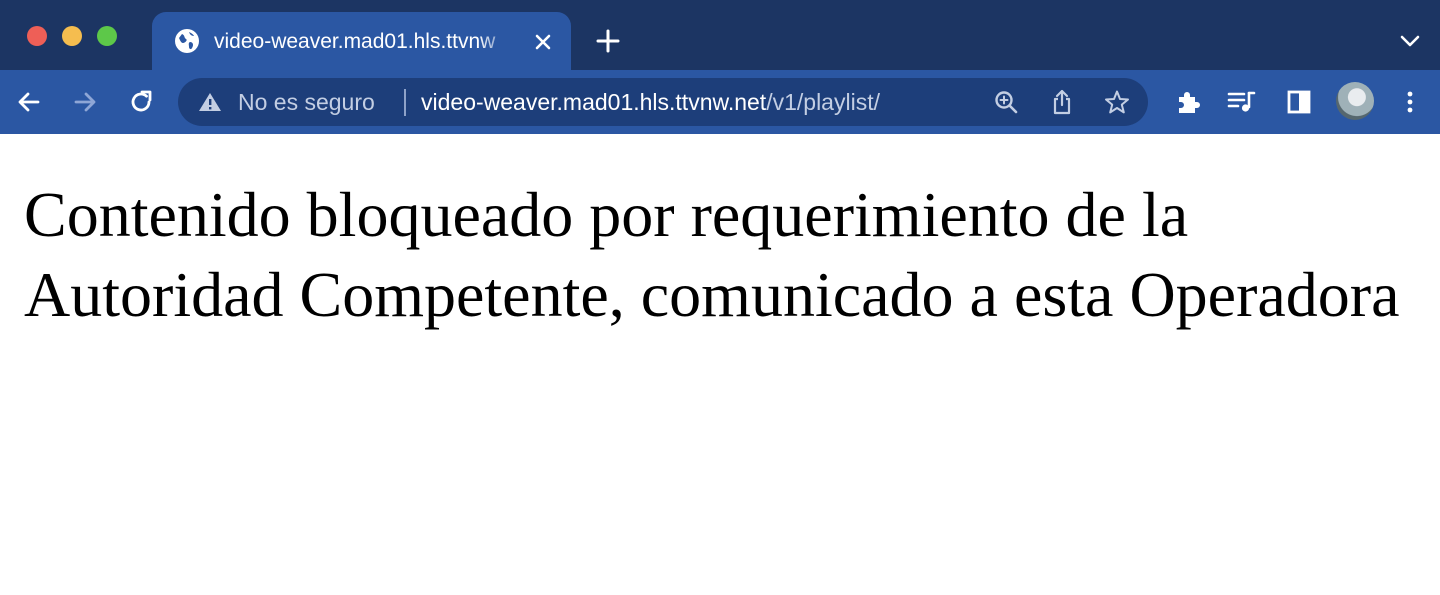  I want to click on window-maximize-button, so click(107, 36).